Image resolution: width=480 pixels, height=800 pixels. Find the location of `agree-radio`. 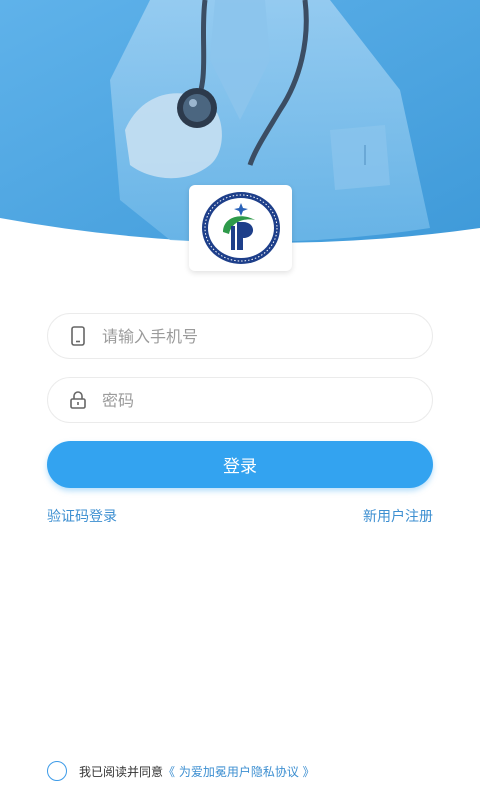

agree-radio is located at coordinates (57, 771).